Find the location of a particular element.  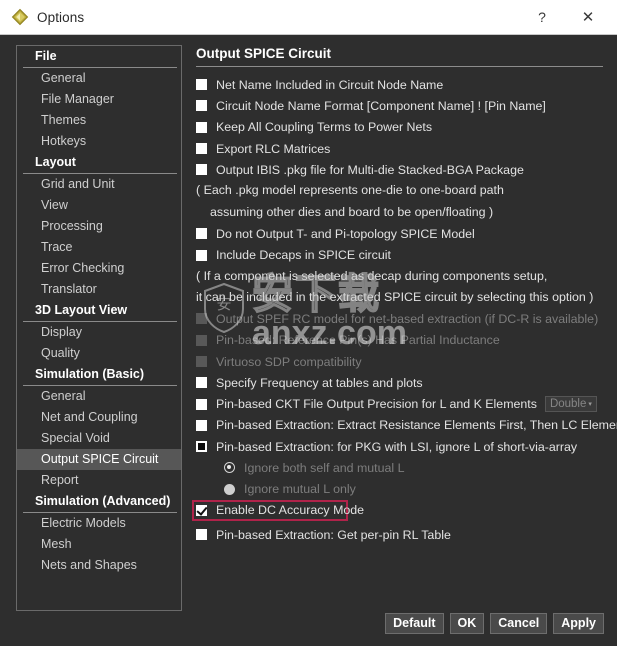

checkbox-ckt-output-precision is located at coordinates (201, 404).